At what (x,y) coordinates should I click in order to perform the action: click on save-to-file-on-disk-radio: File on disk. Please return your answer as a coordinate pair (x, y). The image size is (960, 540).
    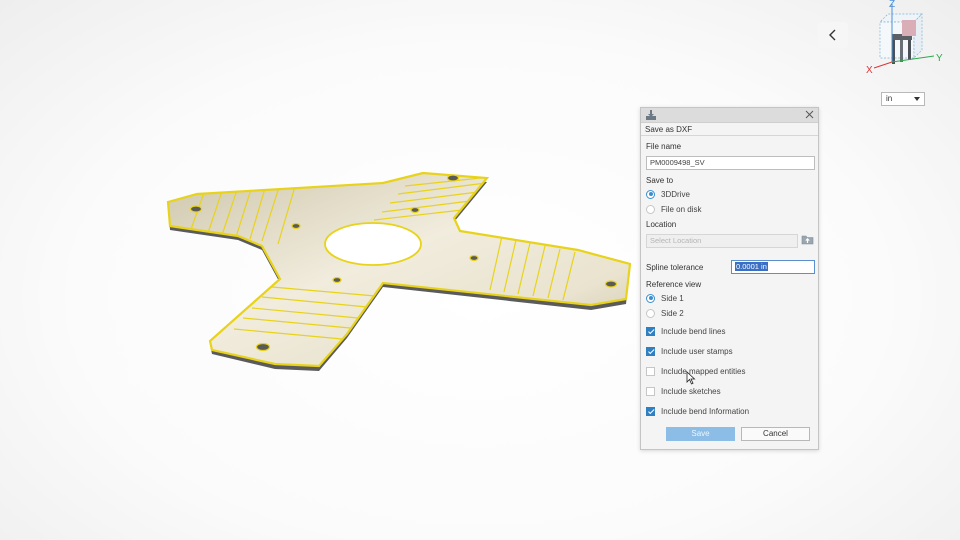
    Looking at the image, I should click on (673, 209).